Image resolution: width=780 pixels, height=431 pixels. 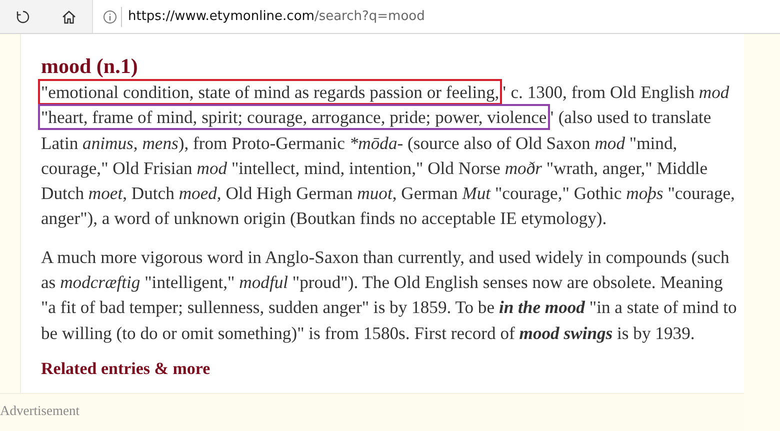 I want to click on related-entries-link: Related entries & more, so click(x=125, y=368).